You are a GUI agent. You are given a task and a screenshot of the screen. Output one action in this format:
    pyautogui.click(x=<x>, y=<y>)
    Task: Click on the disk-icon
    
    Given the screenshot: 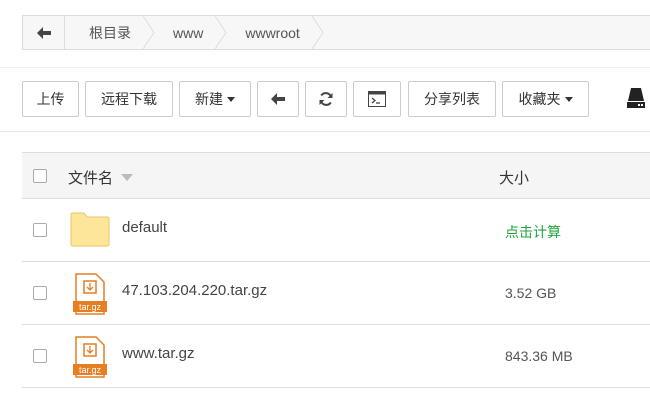 What is the action you would take?
    pyautogui.click(x=636, y=98)
    